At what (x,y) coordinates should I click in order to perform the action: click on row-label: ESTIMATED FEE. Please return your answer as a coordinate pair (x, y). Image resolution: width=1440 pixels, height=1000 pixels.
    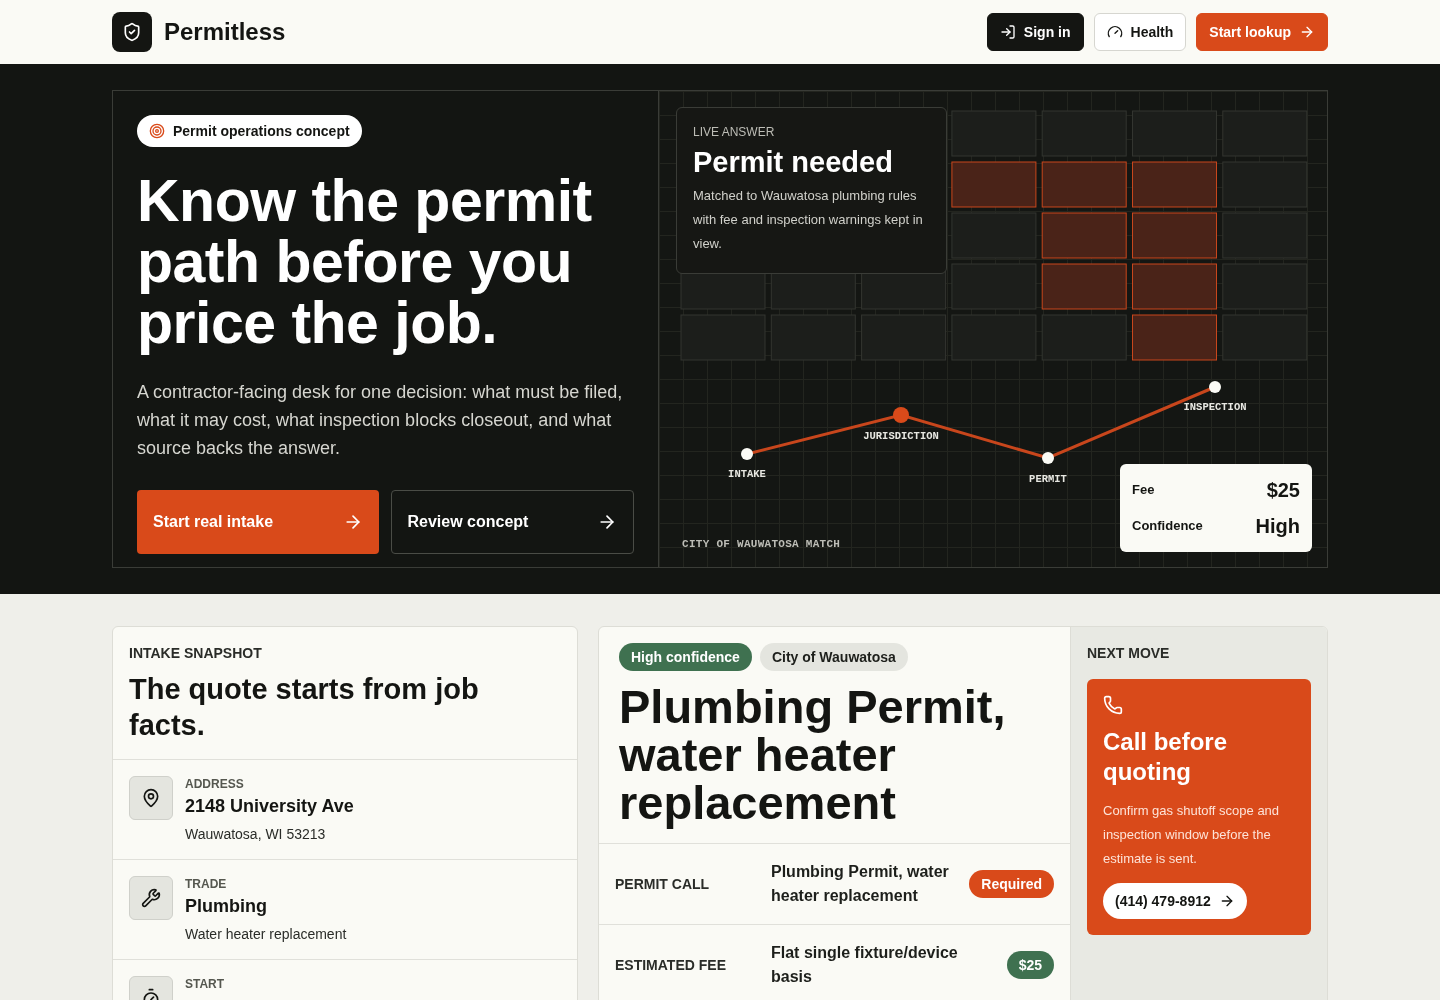
    Looking at the image, I should click on (671, 965).